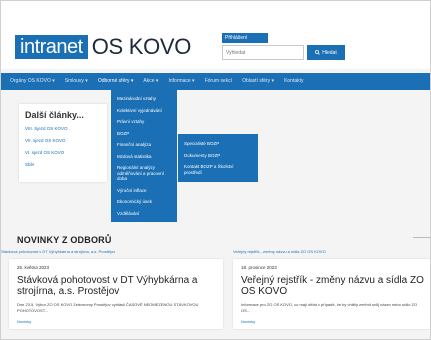 The width and height of the screenshot is (431, 340). I want to click on news-date: 18. prosince 2023, so click(259, 267).